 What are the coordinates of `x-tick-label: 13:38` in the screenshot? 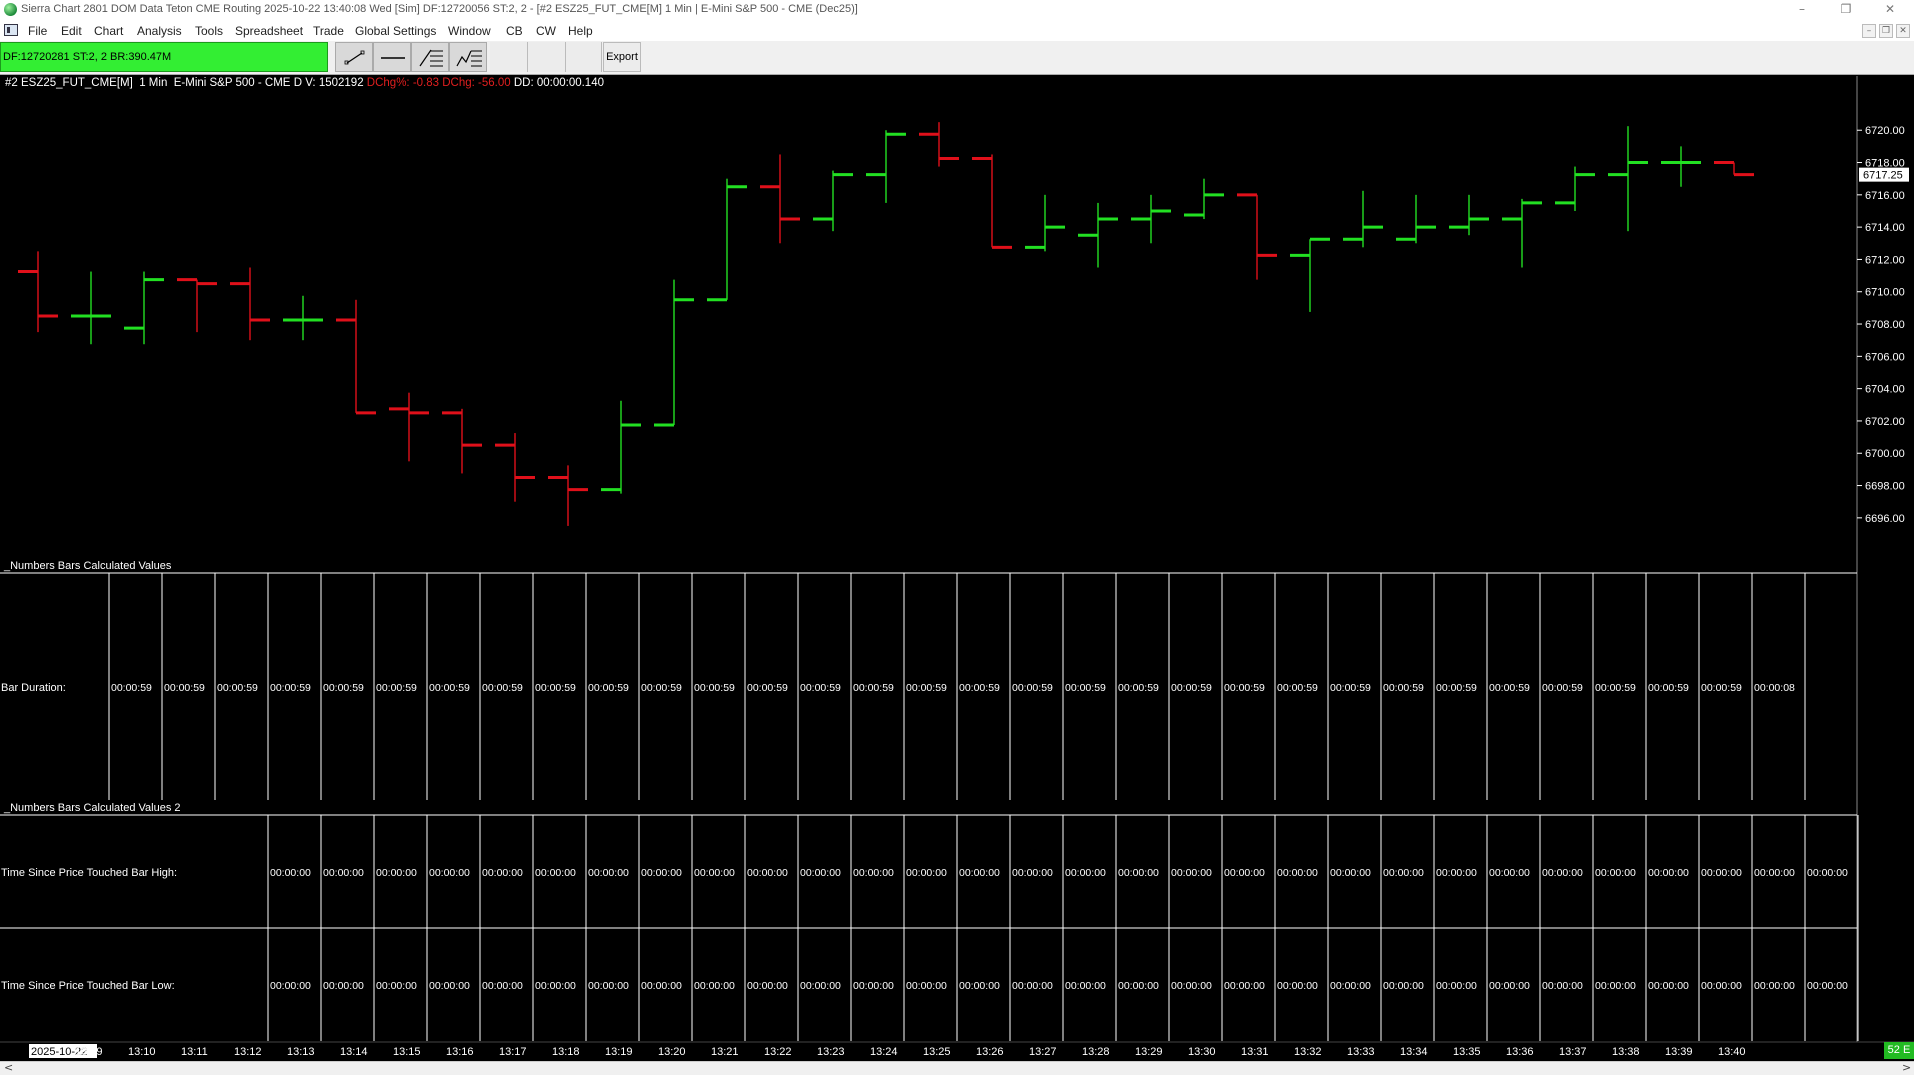 It's located at (1626, 1052).